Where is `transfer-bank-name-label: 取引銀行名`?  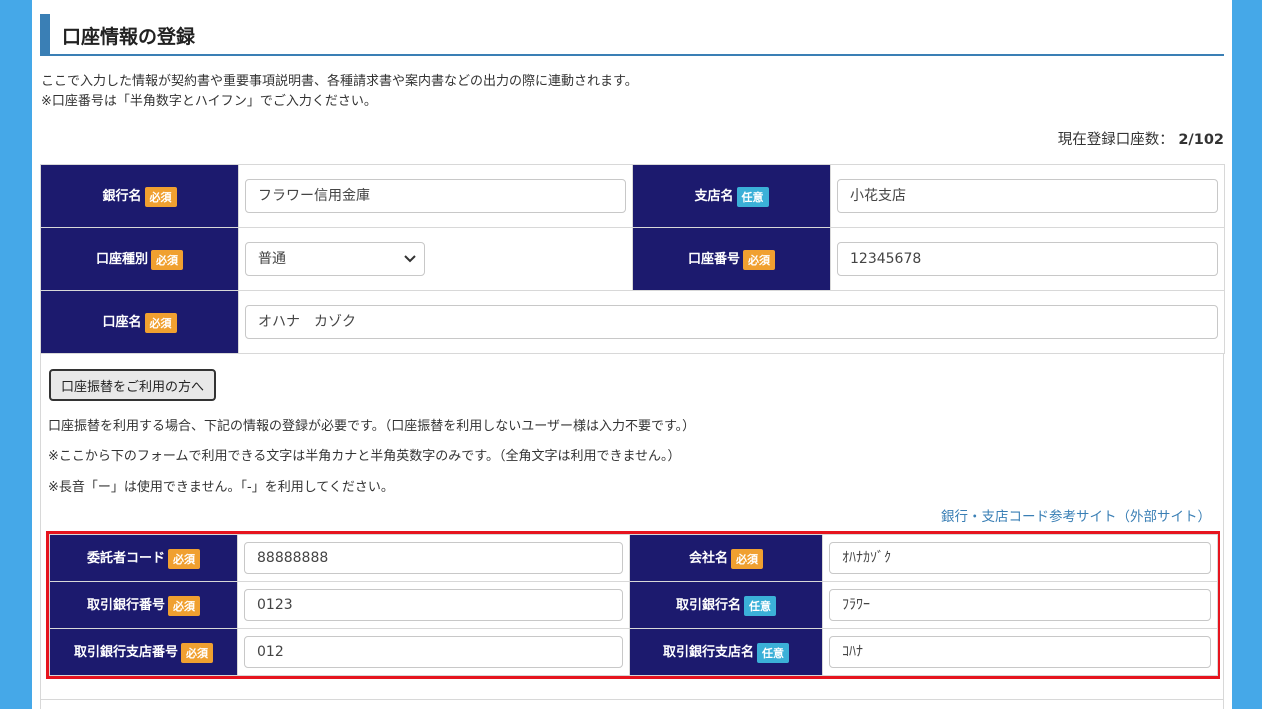
transfer-bank-name-label: 取引銀行名 is located at coordinates (708, 606).